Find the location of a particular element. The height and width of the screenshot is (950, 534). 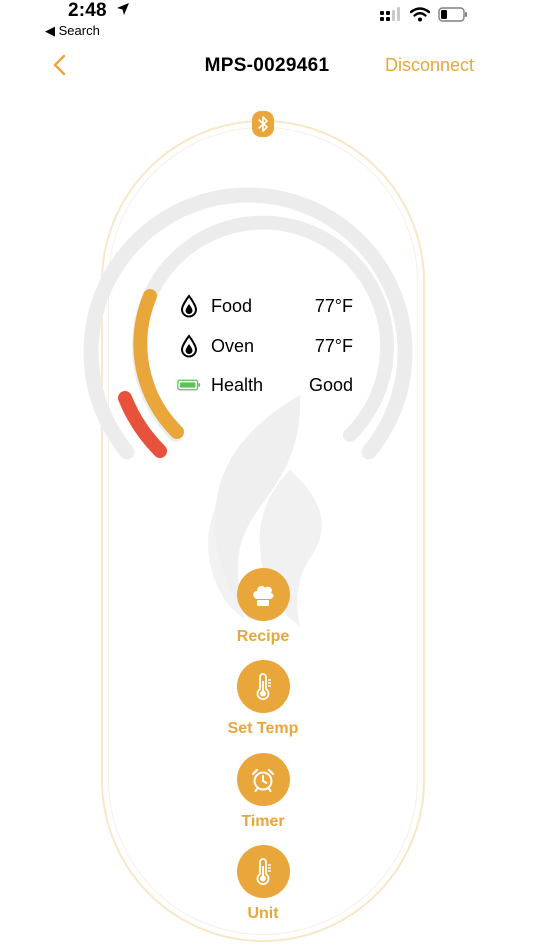

set-temp-label: Set Temp is located at coordinates (263, 728).